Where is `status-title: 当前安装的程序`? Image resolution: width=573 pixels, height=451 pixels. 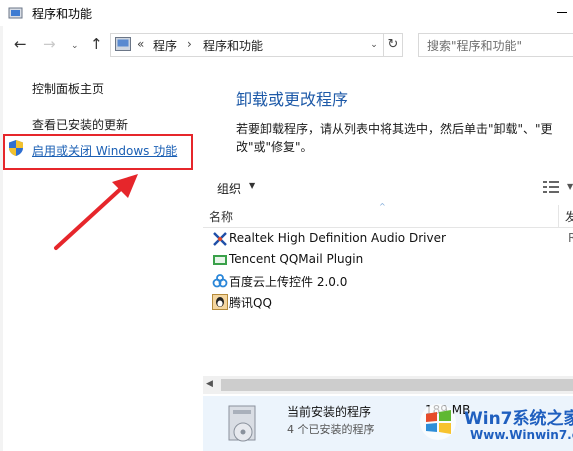 status-title: 当前安装的程序 is located at coordinates (329, 412).